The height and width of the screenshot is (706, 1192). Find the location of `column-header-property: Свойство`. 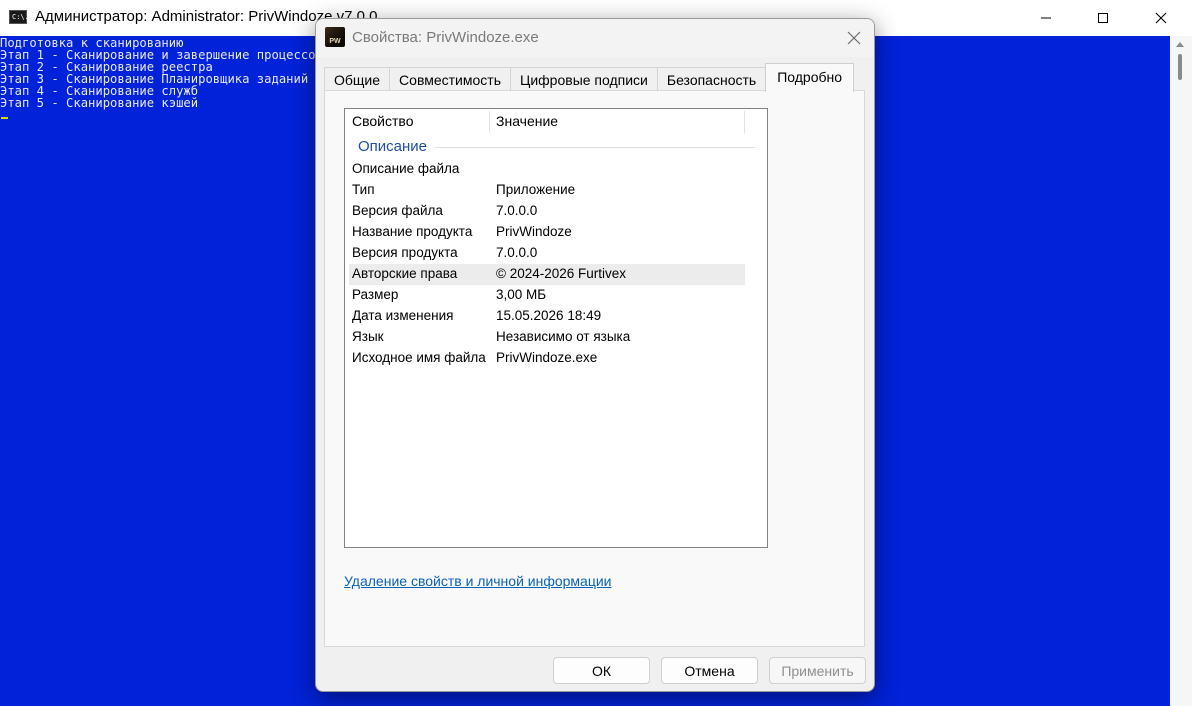

column-header-property: Свойство is located at coordinates (382, 121).